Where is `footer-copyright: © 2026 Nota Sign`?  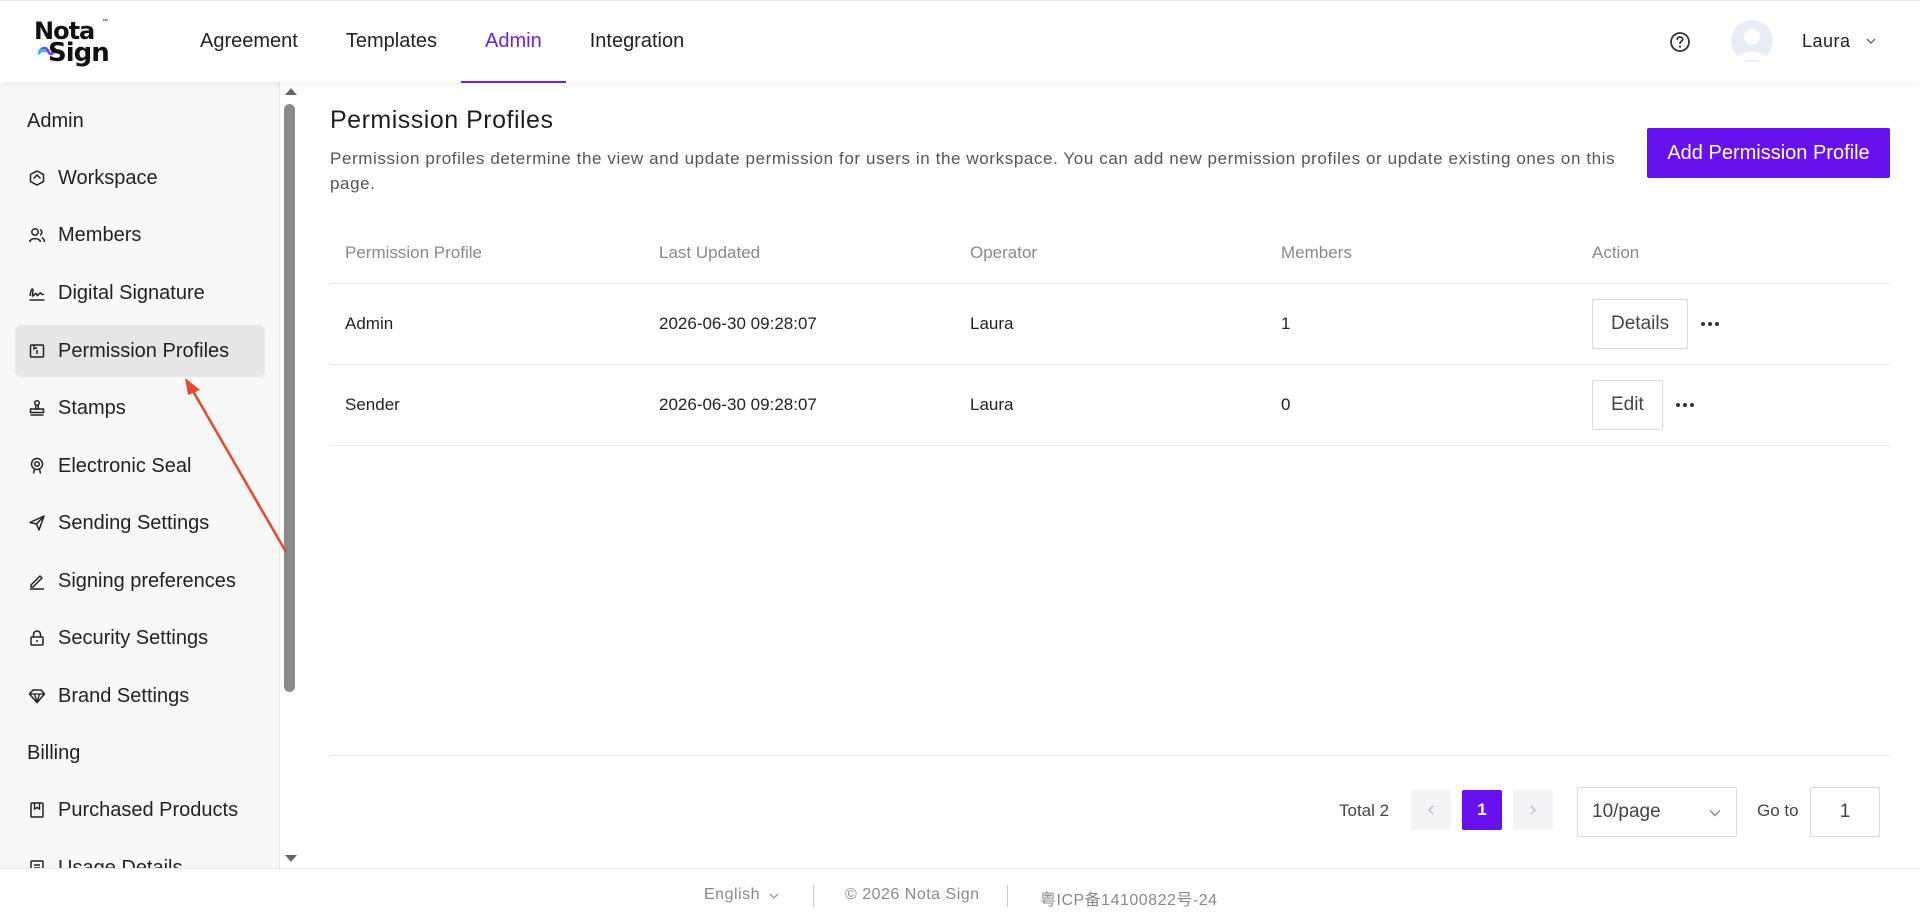 footer-copyright: © 2026 Nota Sign is located at coordinates (912, 894).